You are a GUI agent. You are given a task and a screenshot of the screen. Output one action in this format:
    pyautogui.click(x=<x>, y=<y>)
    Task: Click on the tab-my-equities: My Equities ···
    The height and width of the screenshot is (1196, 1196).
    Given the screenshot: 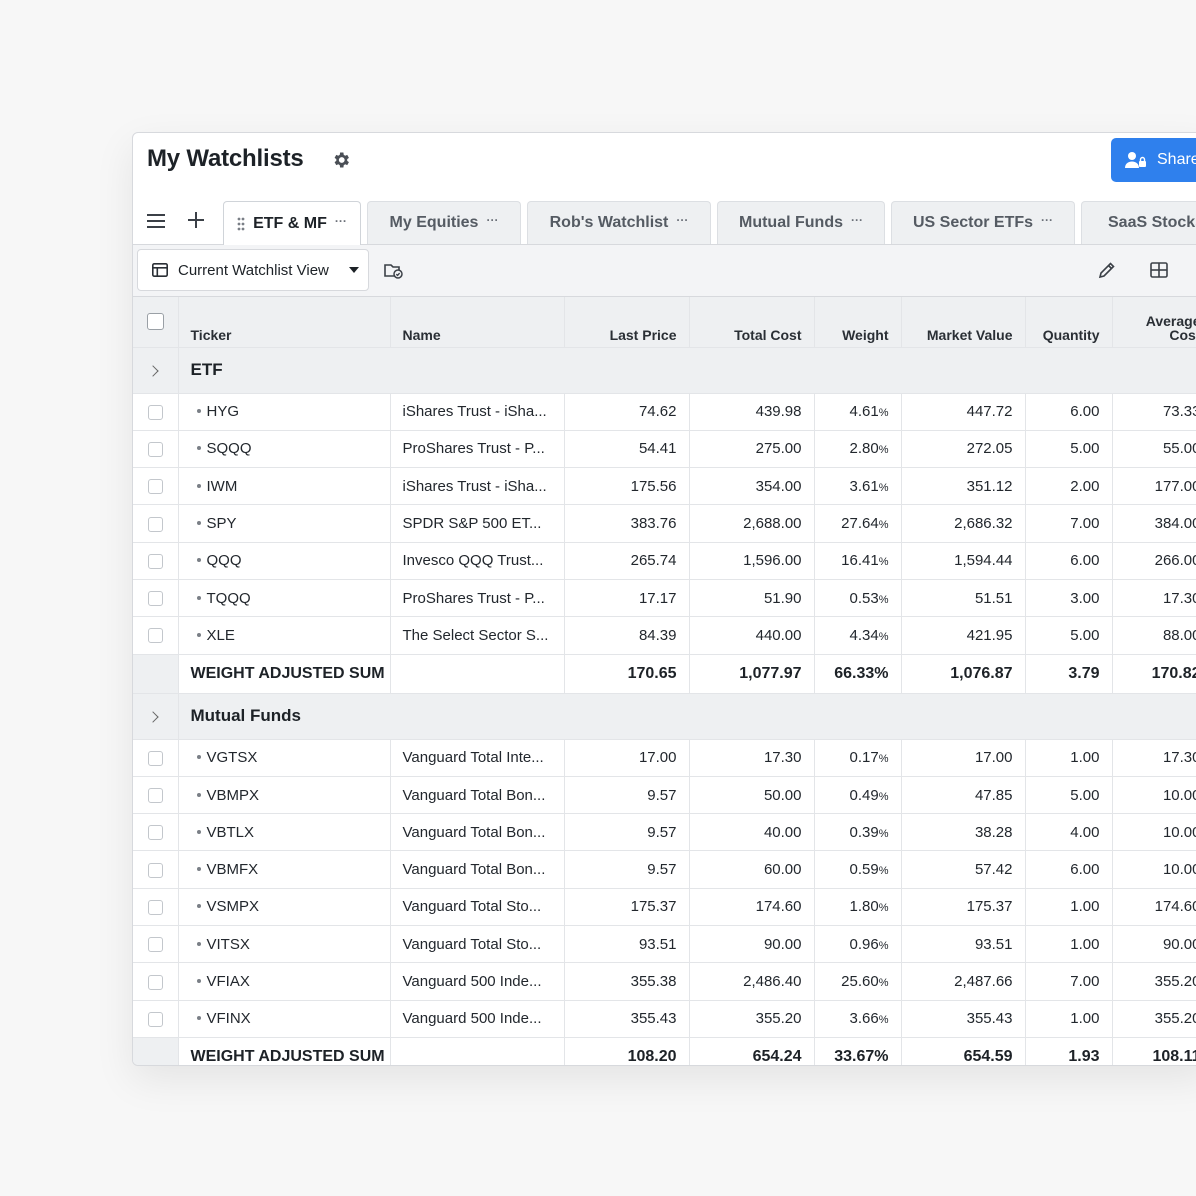 What is the action you would take?
    pyautogui.click(x=444, y=222)
    